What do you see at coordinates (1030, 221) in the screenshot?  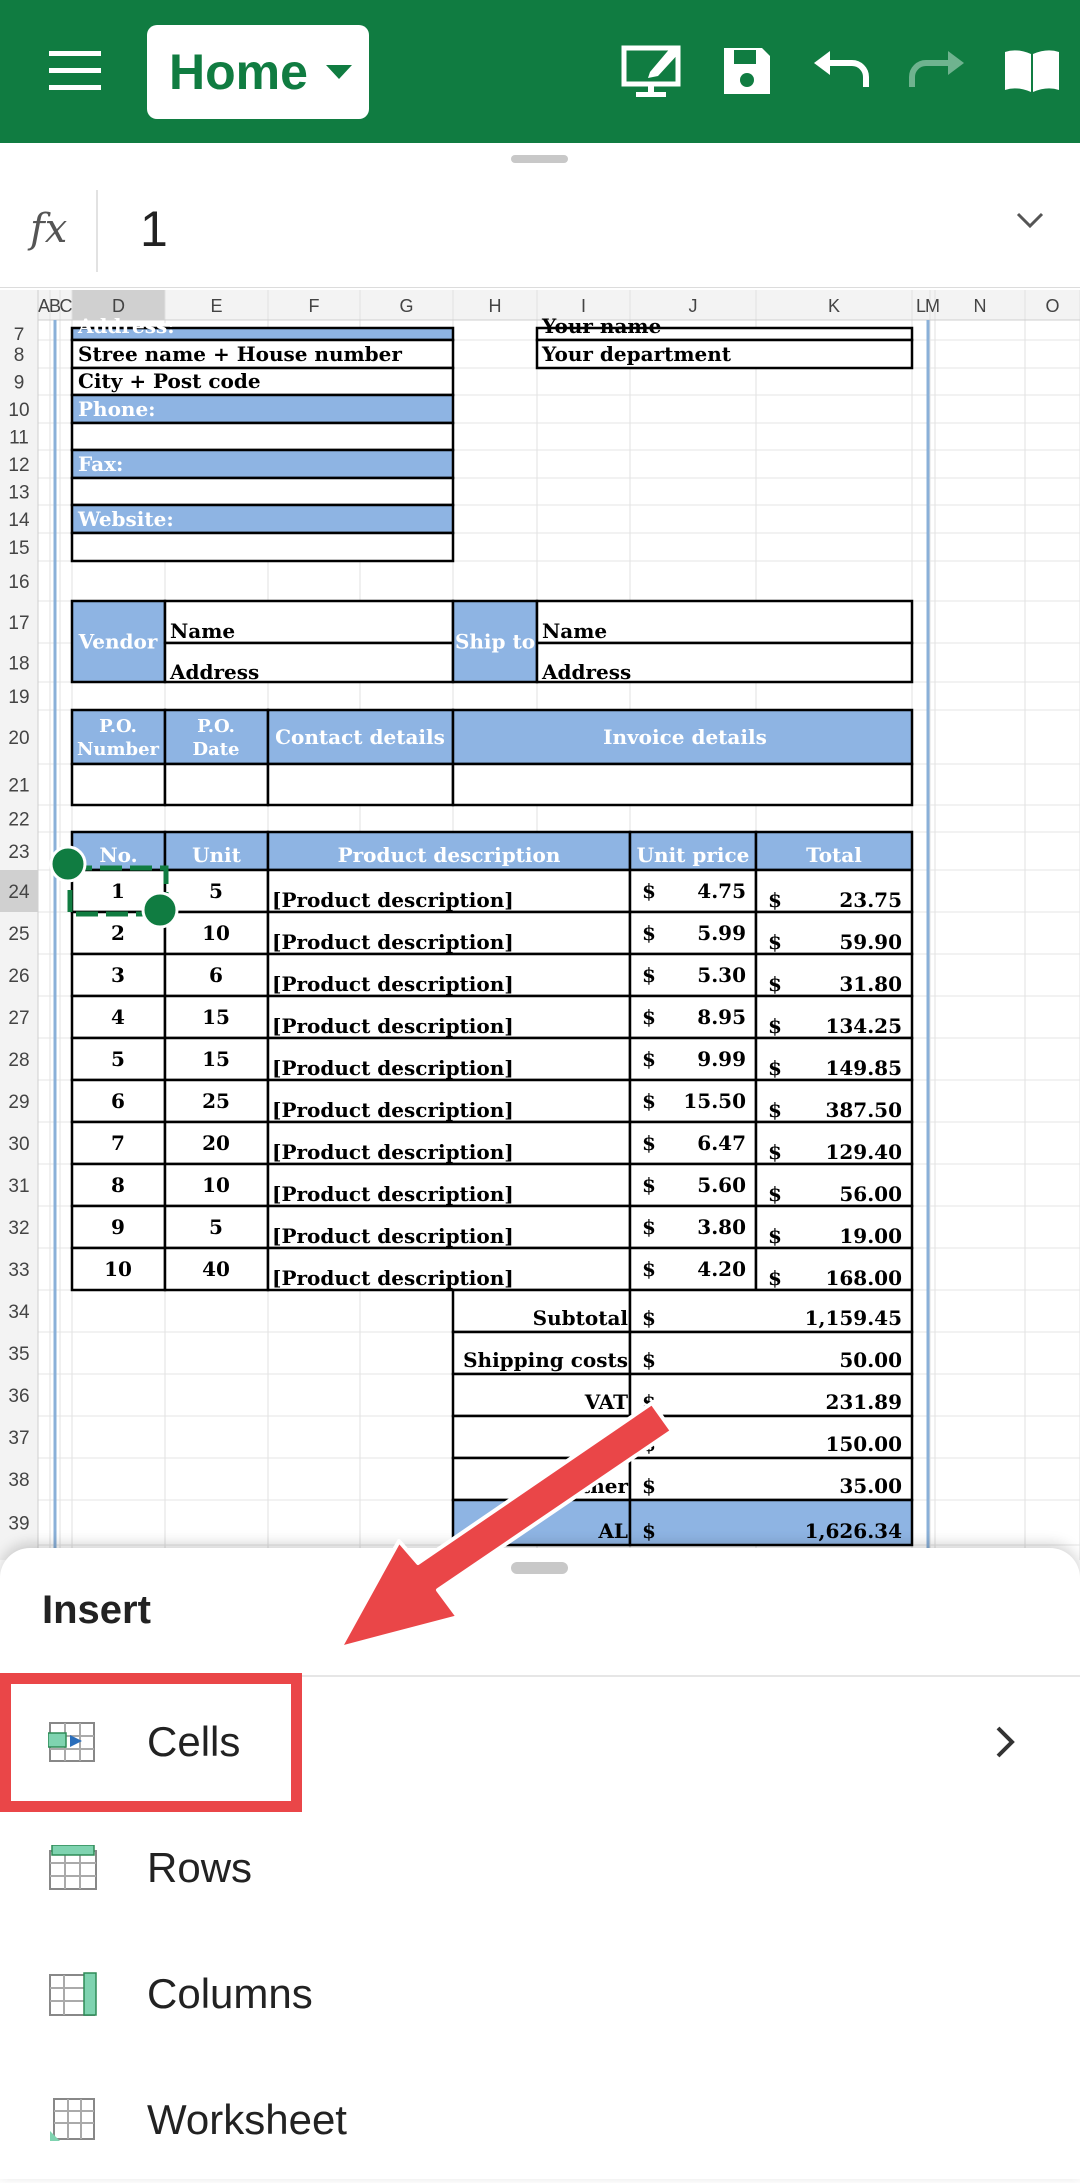 I see `expand-chevron-icon` at bounding box center [1030, 221].